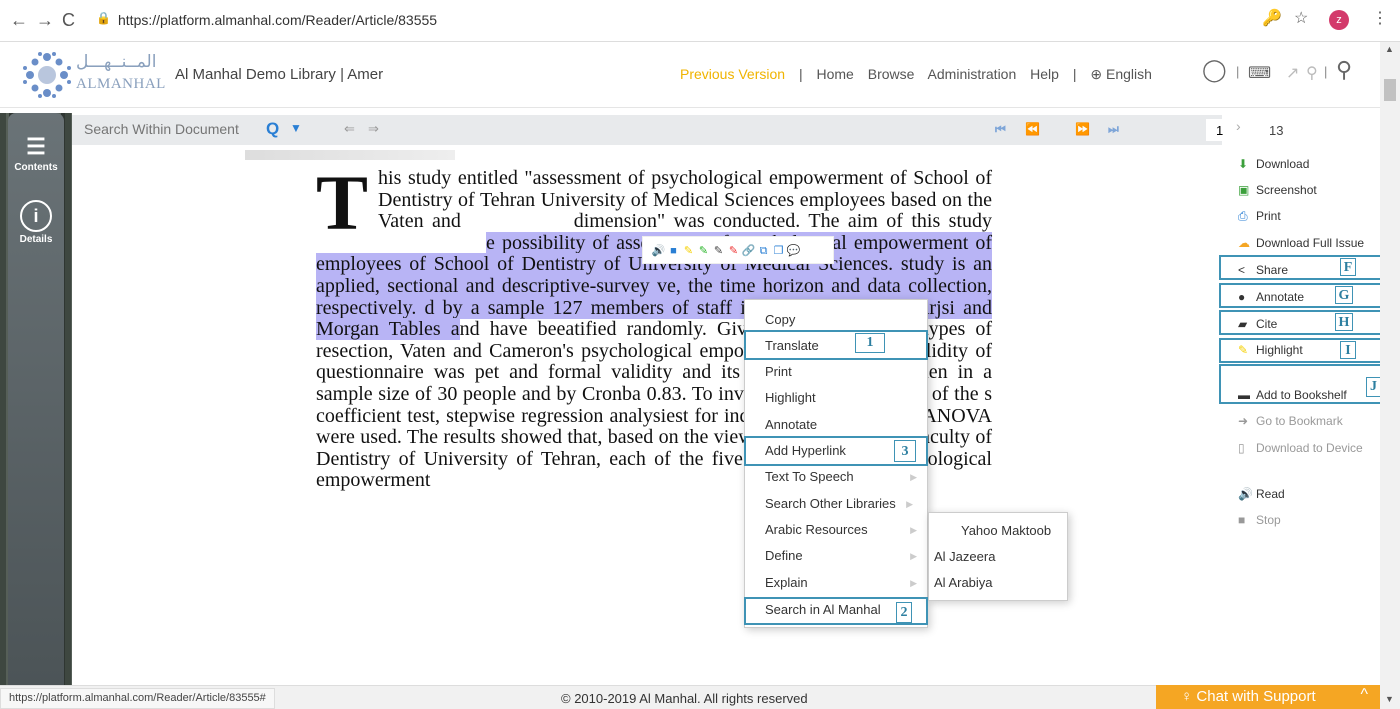  I want to click on sidebar-item-label: Contents, so click(36, 167).